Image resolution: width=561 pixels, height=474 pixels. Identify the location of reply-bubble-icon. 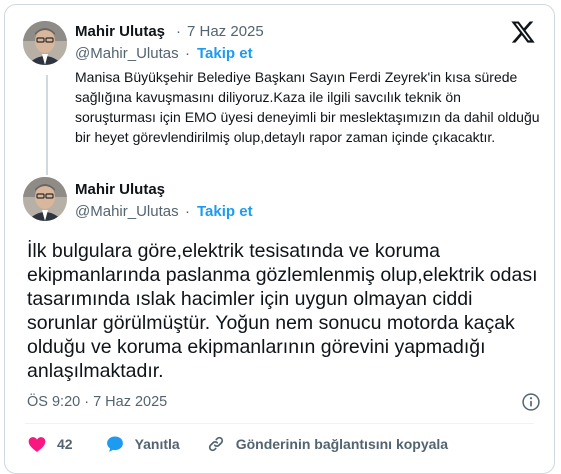
(114, 444).